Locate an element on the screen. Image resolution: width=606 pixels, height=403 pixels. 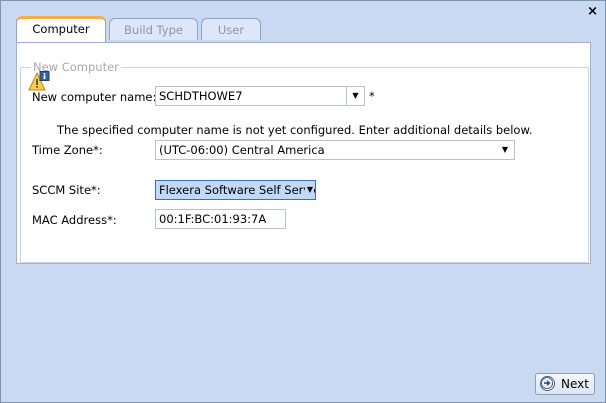
next-arrow-icon is located at coordinates (547, 383).